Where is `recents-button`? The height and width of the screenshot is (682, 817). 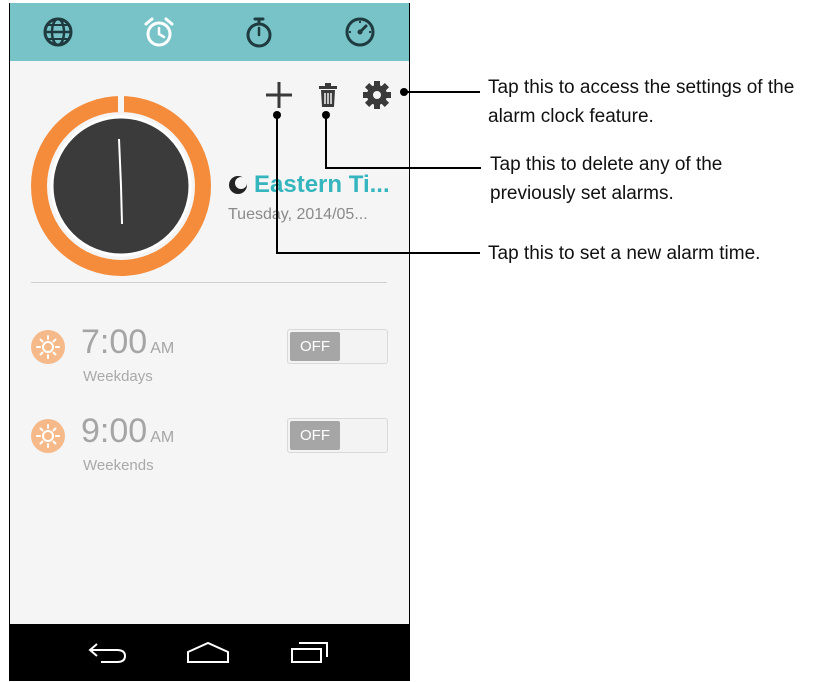
recents-button is located at coordinates (309, 652).